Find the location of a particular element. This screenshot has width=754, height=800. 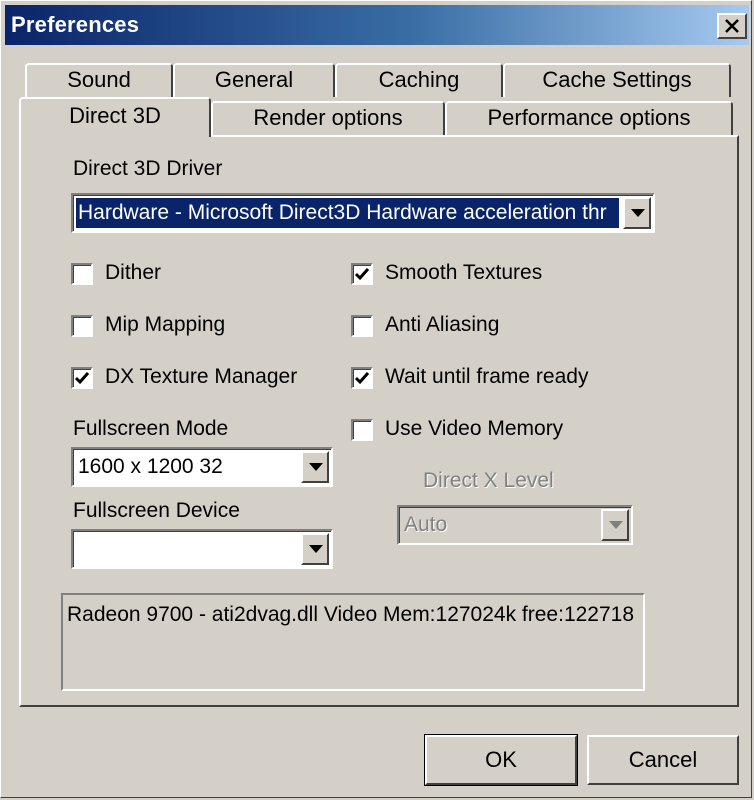

title-bar: Preferences is located at coordinates (377, 25).